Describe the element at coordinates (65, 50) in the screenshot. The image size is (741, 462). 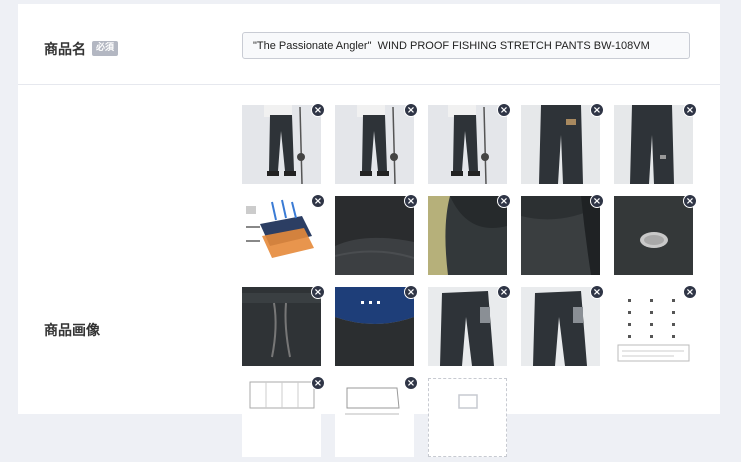
I see `product-name-label: 商品名` at that location.